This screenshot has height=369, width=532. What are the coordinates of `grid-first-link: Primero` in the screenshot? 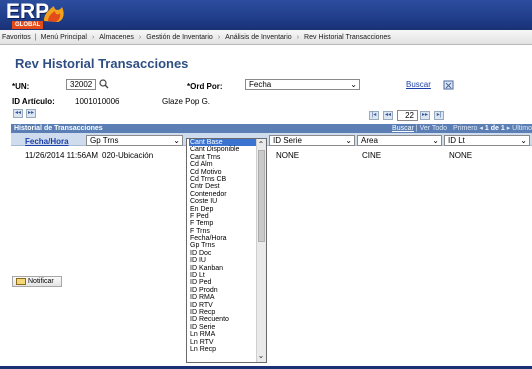 It's located at (465, 128).